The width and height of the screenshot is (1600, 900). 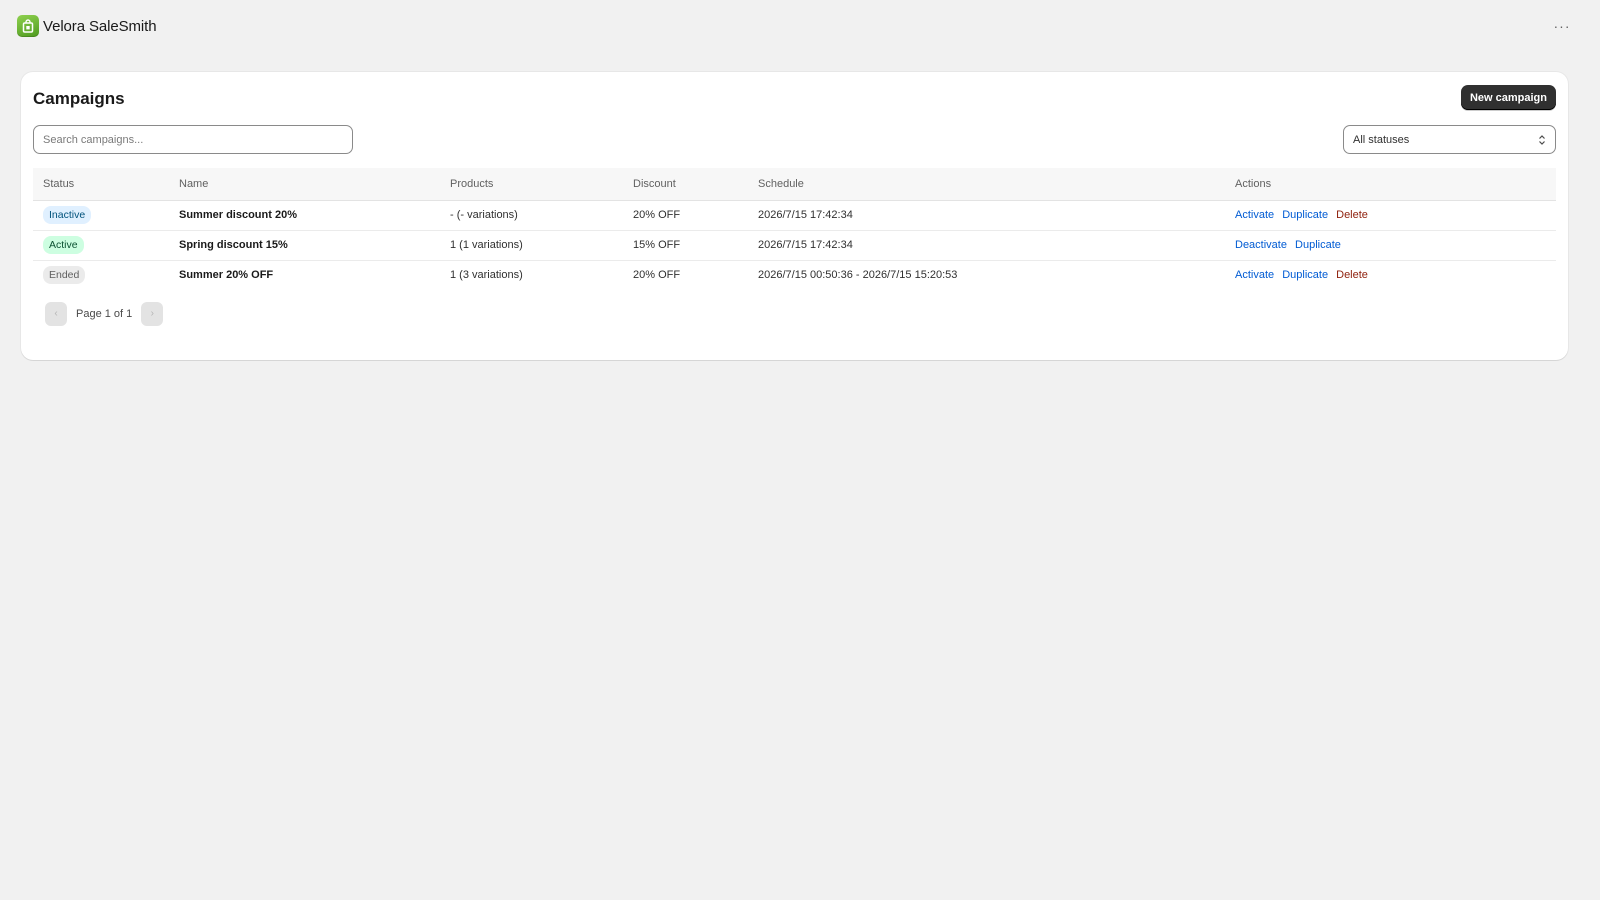 What do you see at coordinates (1381, 139) in the screenshot?
I see `status-filter-value: All statuses` at bounding box center [1381, 139].